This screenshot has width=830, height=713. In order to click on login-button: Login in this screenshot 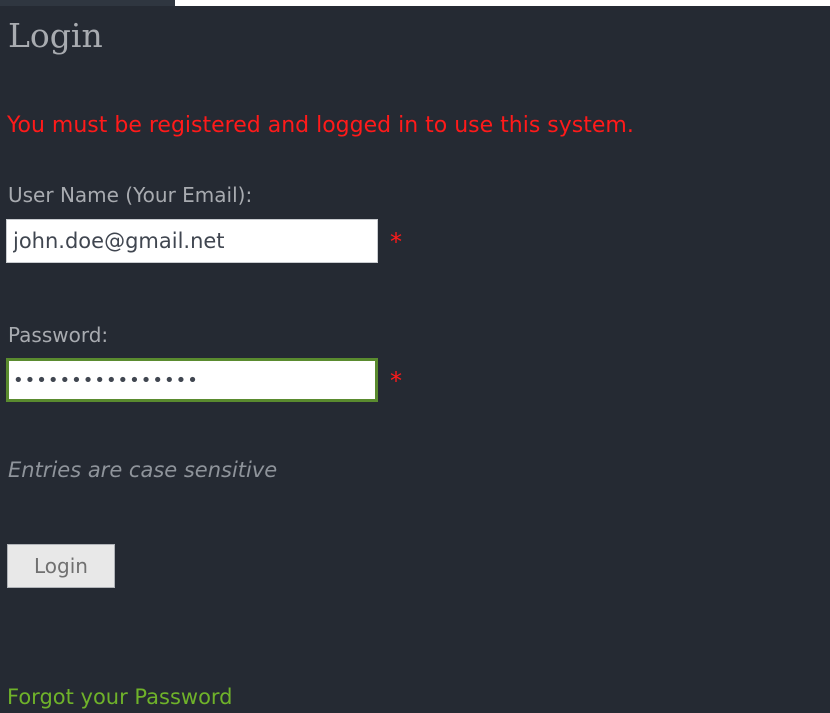, I will do `click(61, 566)`.